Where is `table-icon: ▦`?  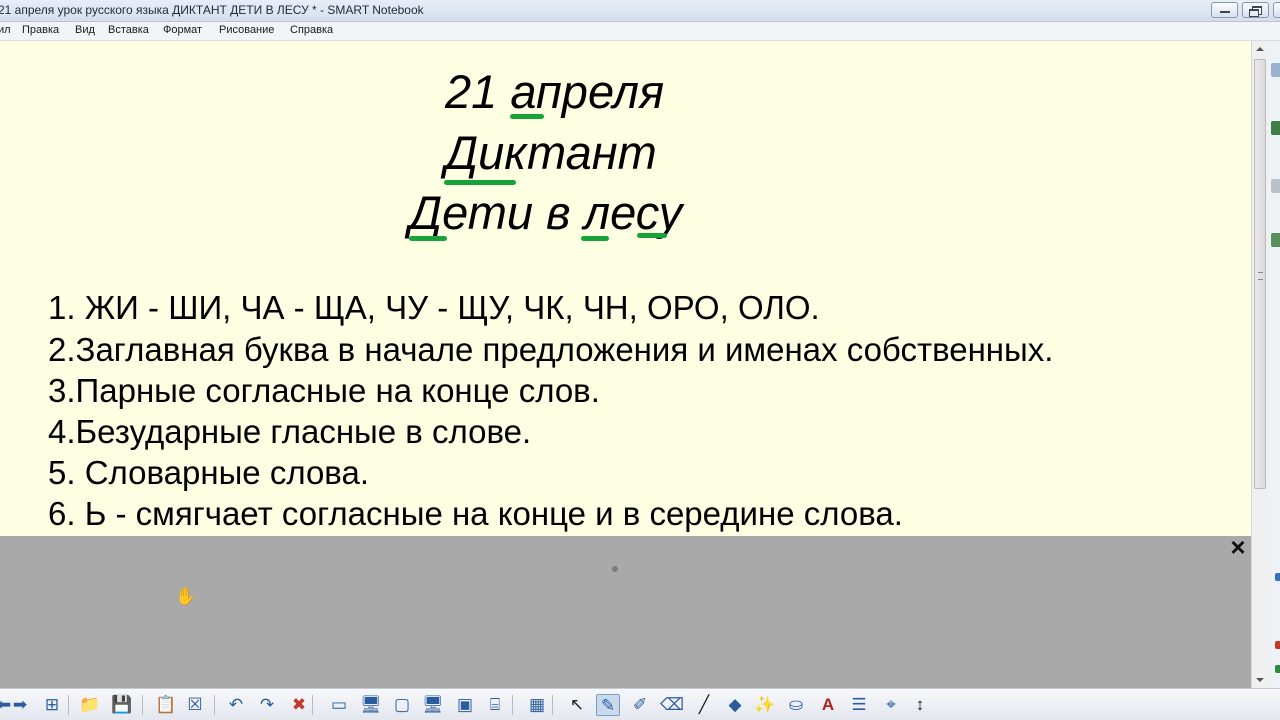 table-icon: ▦ is located at coordinates (537, 704).